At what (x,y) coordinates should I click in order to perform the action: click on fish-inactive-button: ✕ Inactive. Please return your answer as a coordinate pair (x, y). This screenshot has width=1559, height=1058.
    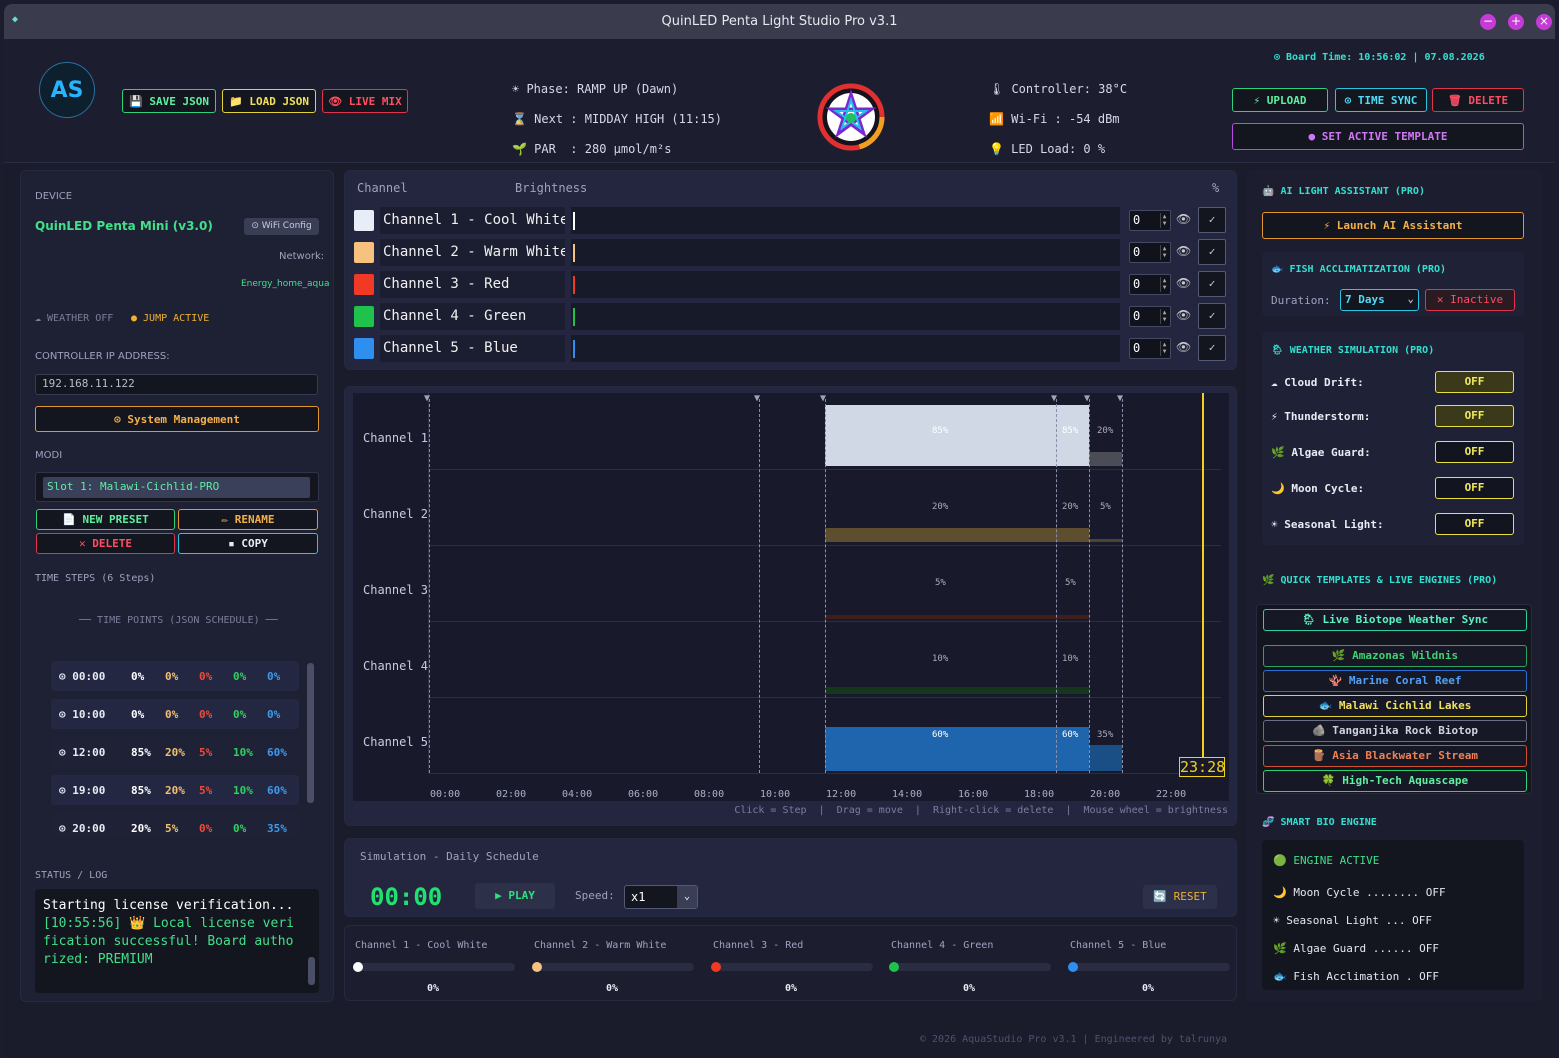
    Looking at the image, I should click on (1470, 300).